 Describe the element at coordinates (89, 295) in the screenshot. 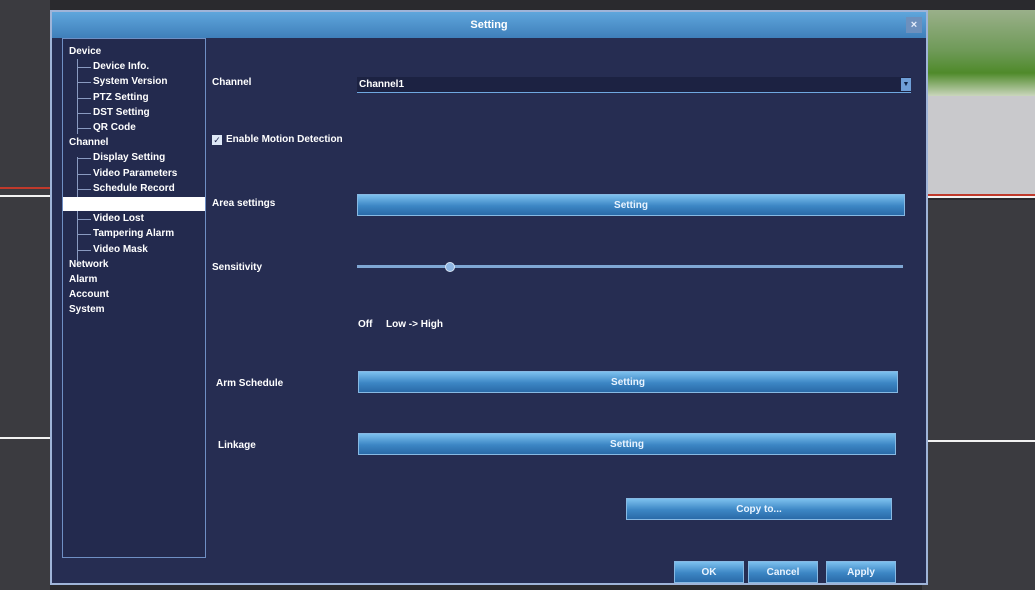

I see `sidebar-item: Account` at that location.